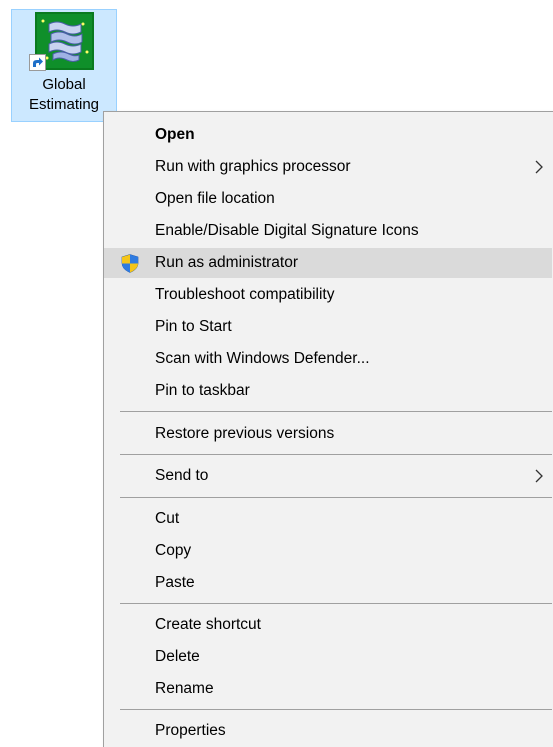 The image size is (553, 747). I want to click on menu-item-label: Restore previous versions, so click(245, 433).